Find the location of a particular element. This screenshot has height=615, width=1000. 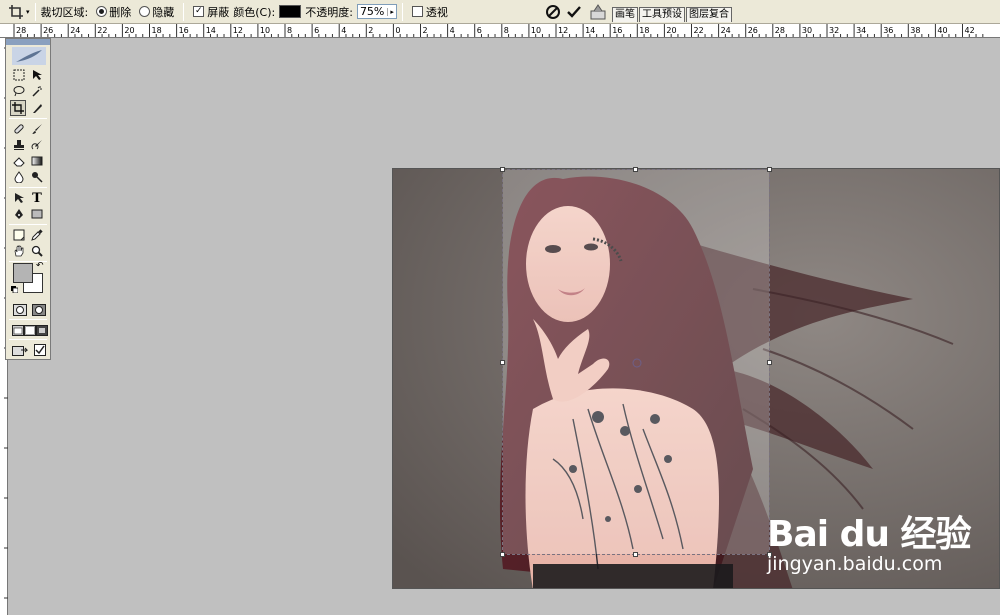

feather-logo-icon is located at coordinates (29, 56).